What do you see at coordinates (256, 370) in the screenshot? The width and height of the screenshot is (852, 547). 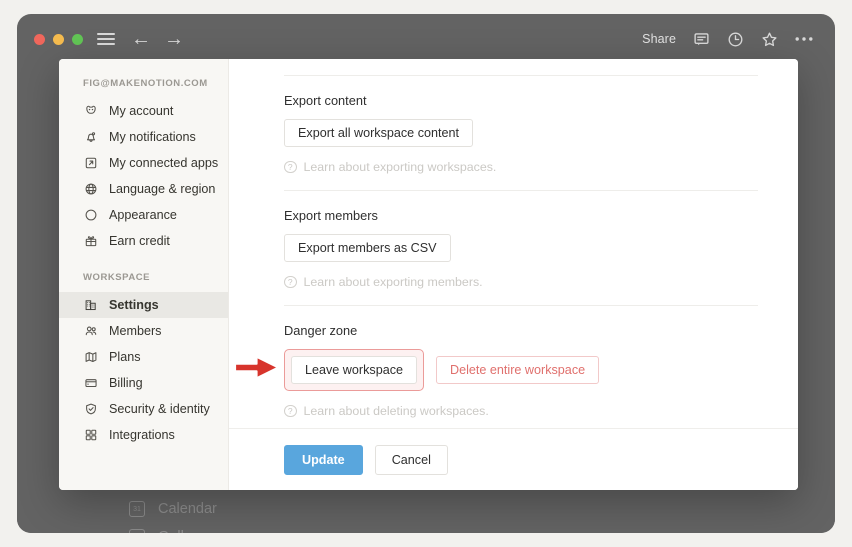 I see `red-pointer-arrow-icon` at bounding box center [256, 370].